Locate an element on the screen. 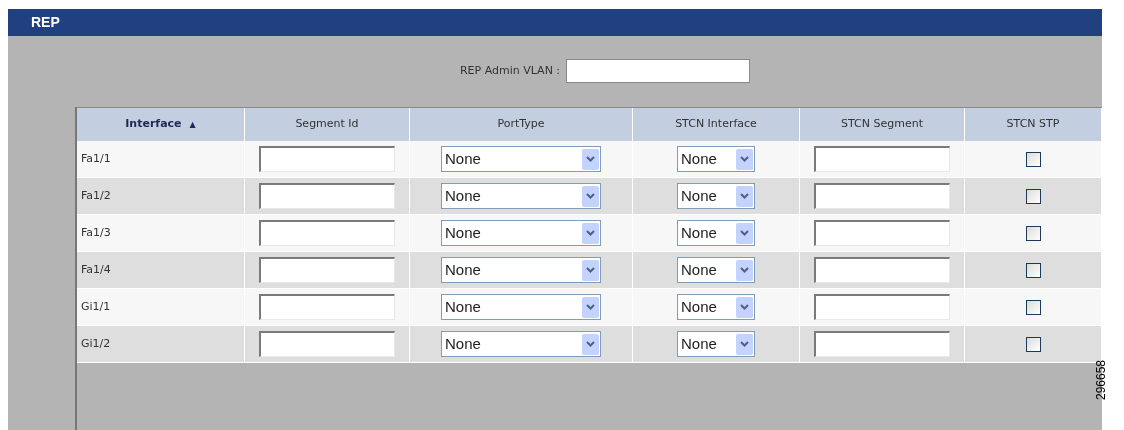 The width and height of the screenshot is (1124, 430). admin-vlan-label: REP Admin VLAN : is located at coordinates (510, 70).